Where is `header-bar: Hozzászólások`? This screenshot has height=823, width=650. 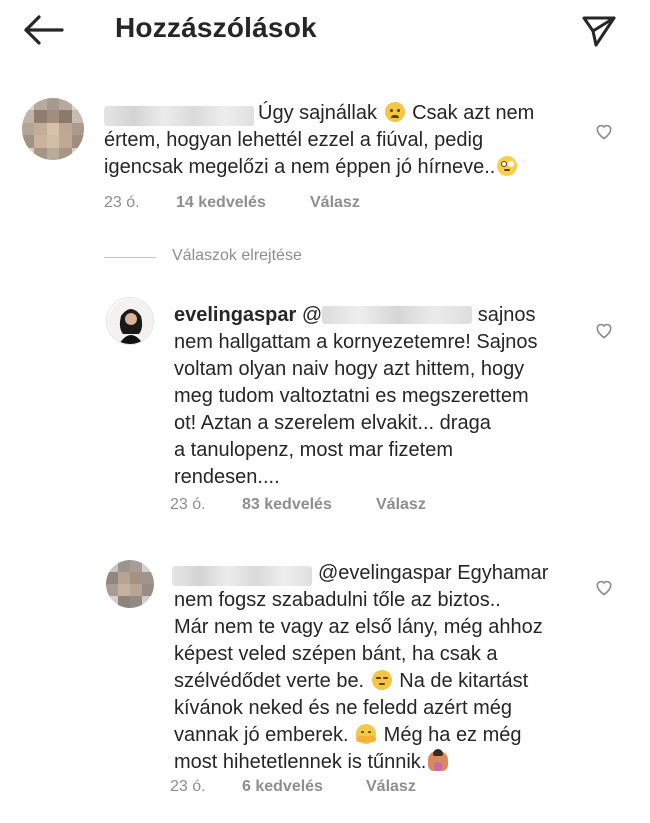 header-bar: Hozzászólások is located at coordinates (325, 31).